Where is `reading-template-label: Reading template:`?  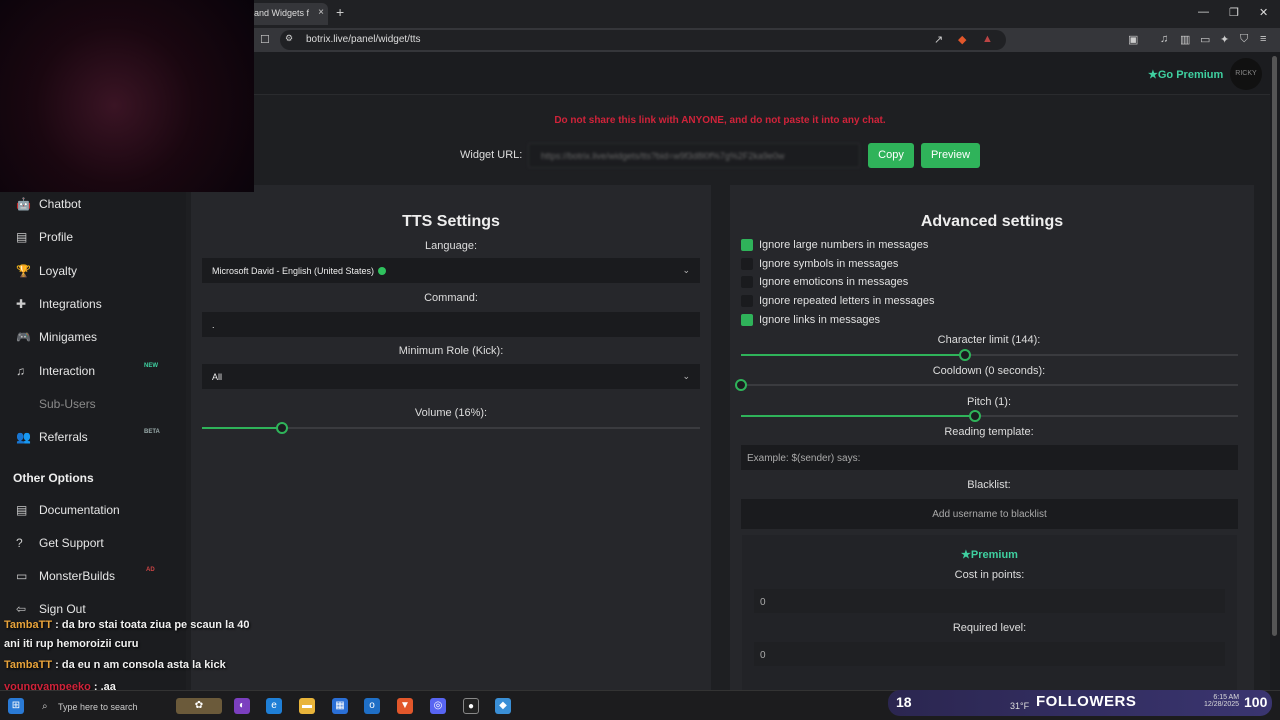 reading-template-label: Reading template: is located at coordinates (989, 432).